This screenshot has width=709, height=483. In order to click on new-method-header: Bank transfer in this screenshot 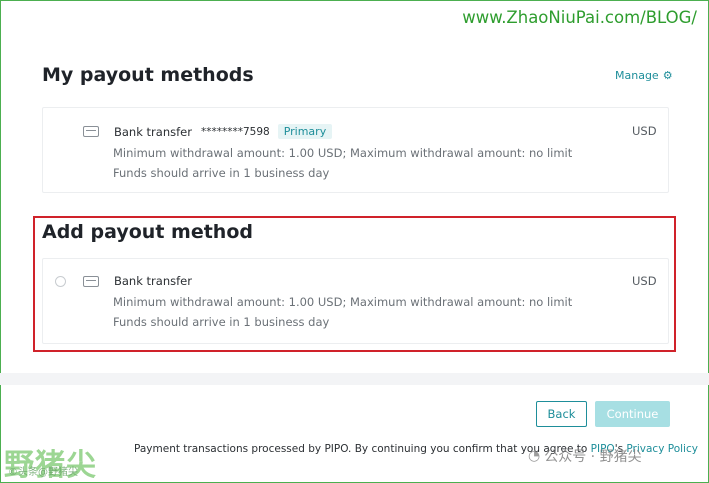, I will do `click(137, 281)`.